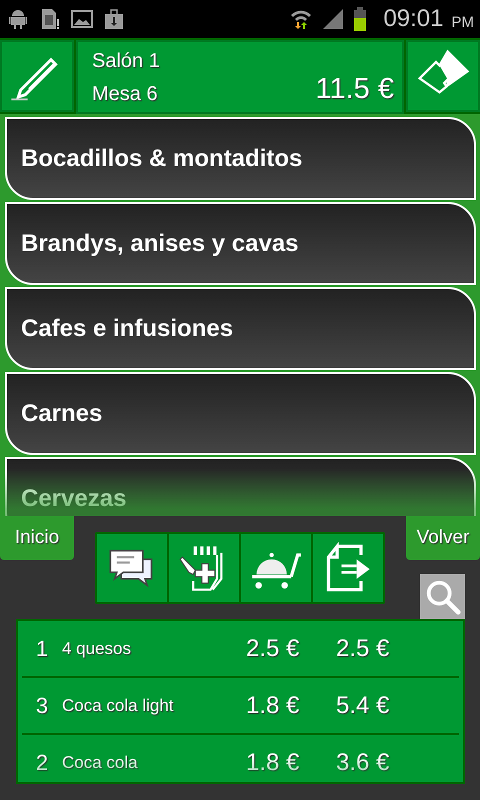 Image resolution: width=480 pixels, height=800 pixels. Describe the element at coordinates (240, 486) in the screenshot. I see `category-item: Cervezas` at that location.